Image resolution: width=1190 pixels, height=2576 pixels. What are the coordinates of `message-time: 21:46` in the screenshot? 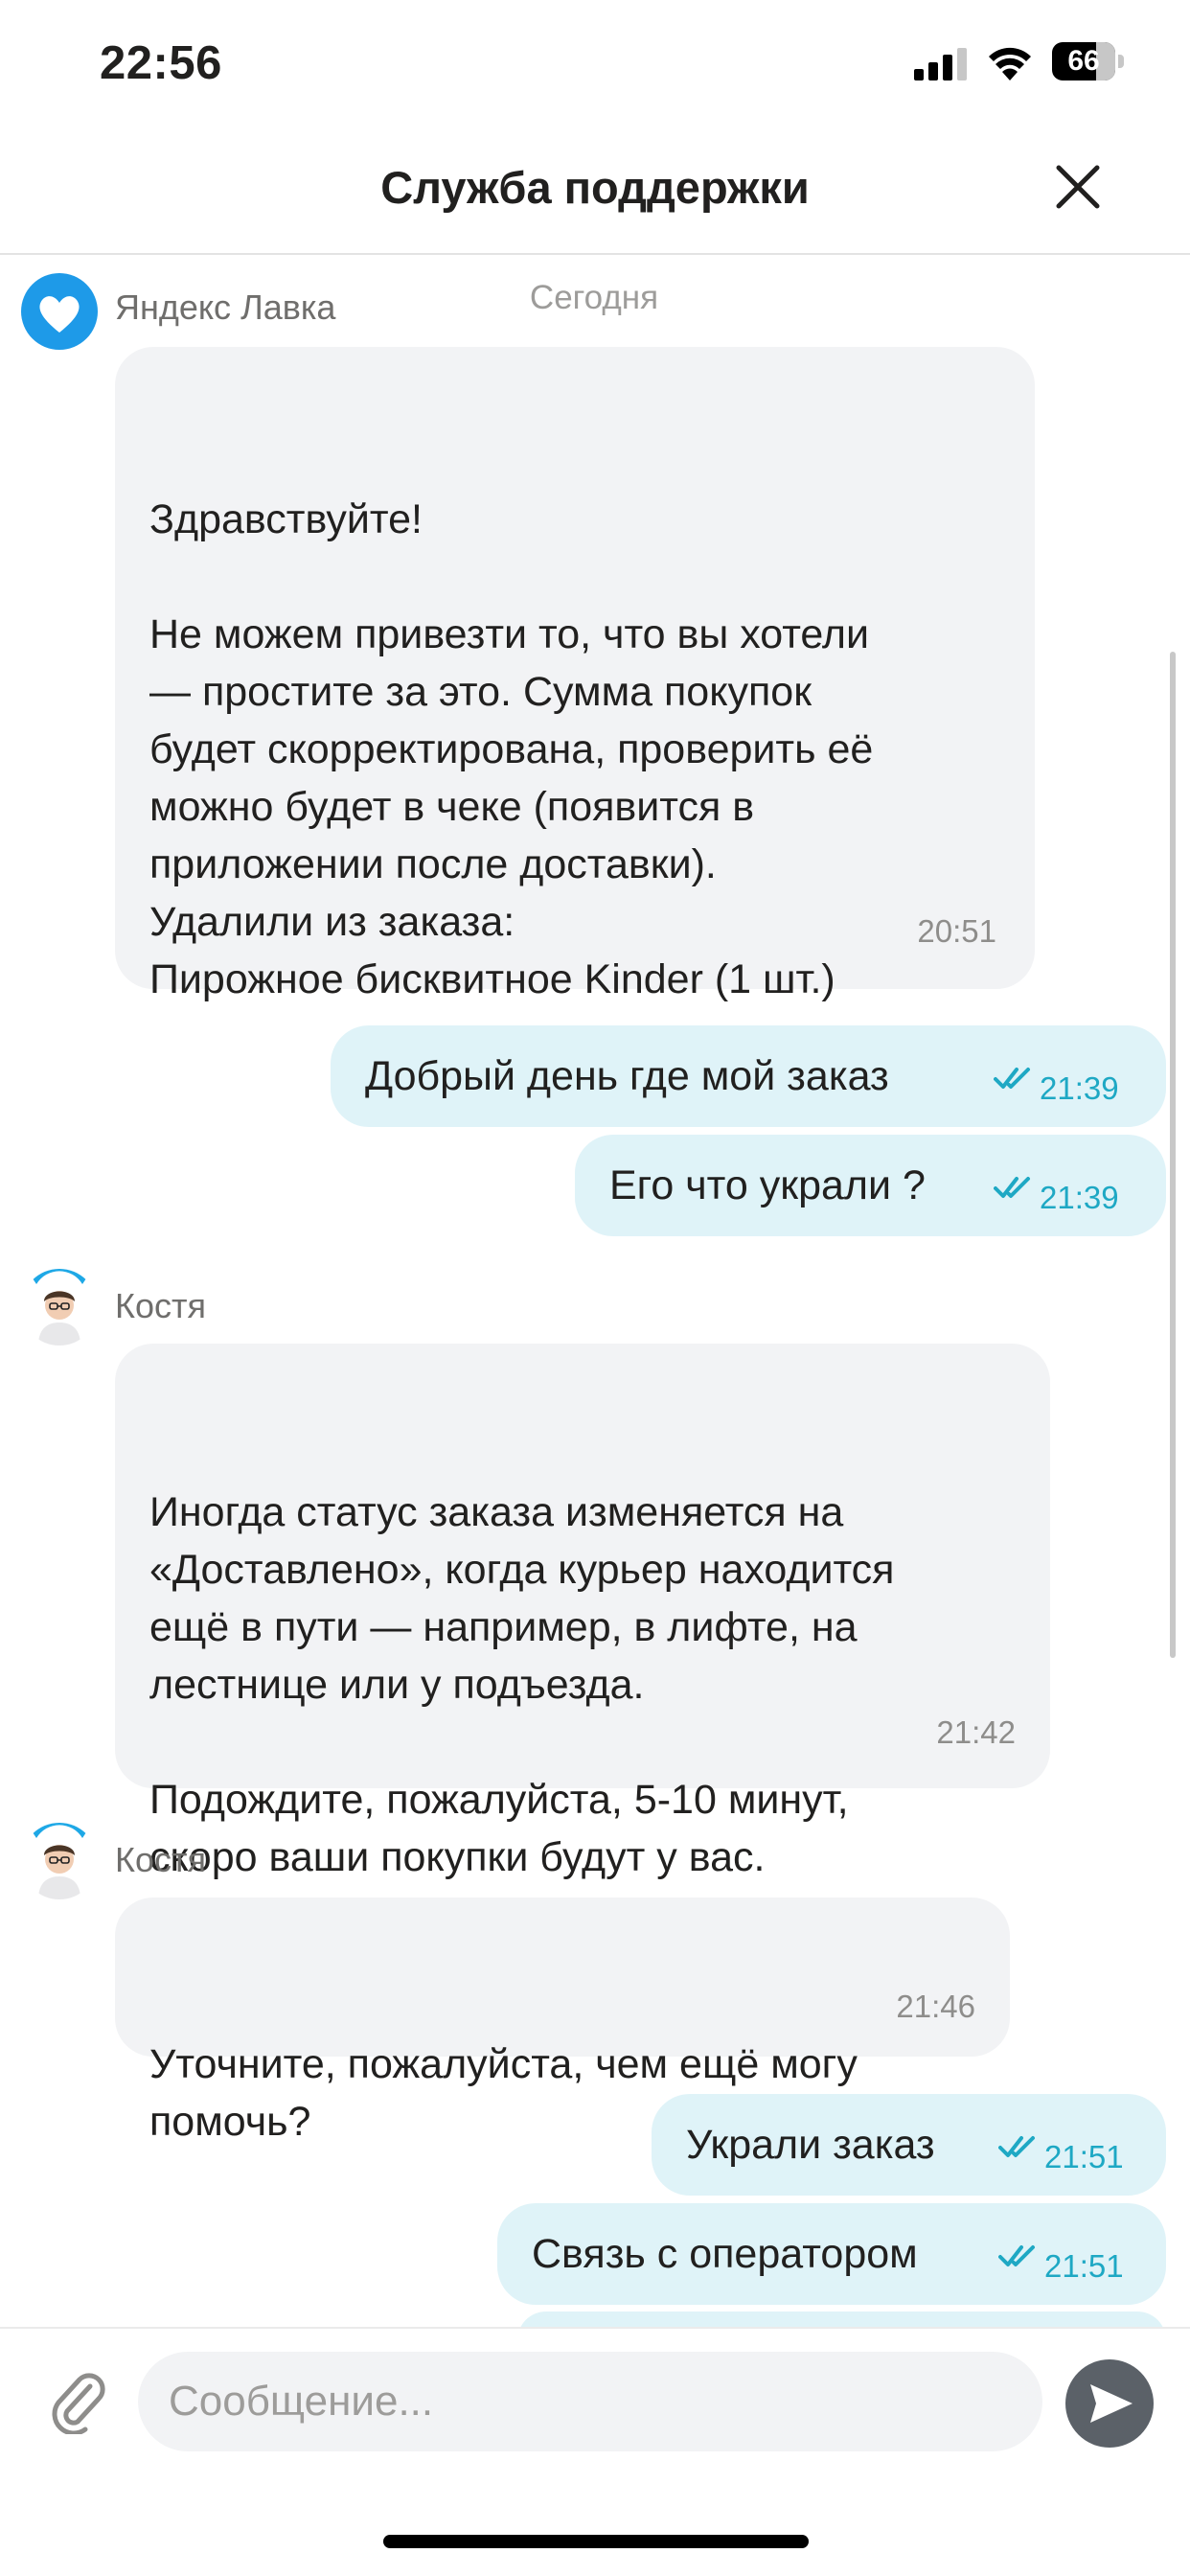 It's located at (936, 2006).